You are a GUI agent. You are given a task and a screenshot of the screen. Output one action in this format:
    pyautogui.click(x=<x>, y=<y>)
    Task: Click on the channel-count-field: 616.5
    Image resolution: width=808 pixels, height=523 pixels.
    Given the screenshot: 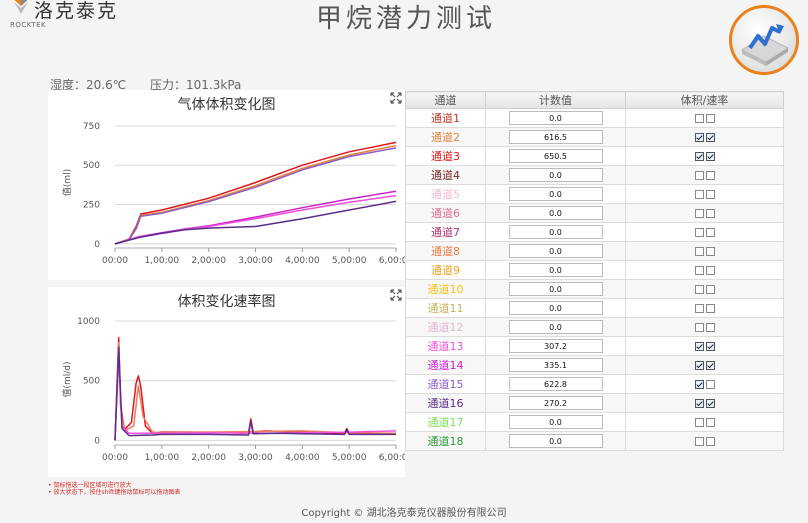 What is the action you would take?
    pyautogui.click(x=555, y=137)
    